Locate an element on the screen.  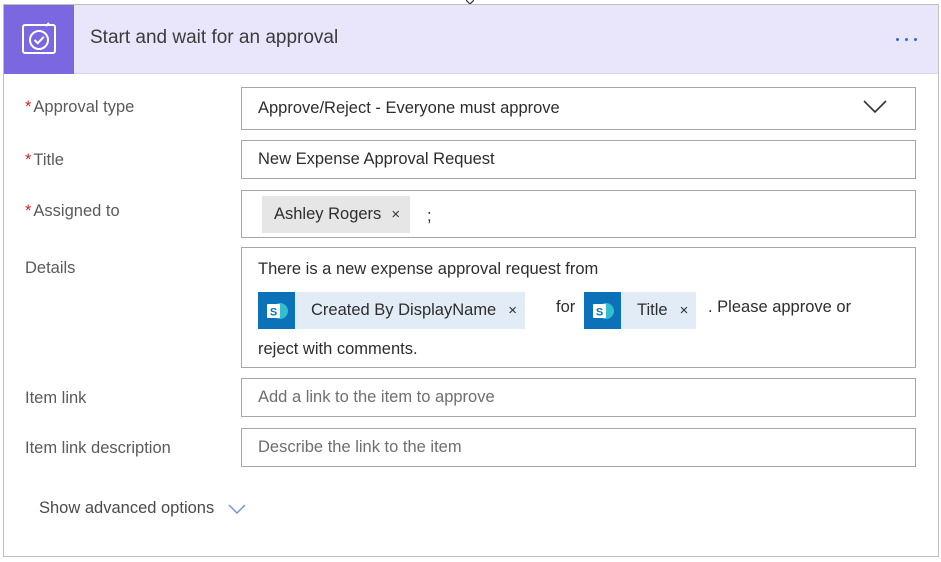
show-advanced-options-label: Show advanced options is located at coordinates (127, 508).